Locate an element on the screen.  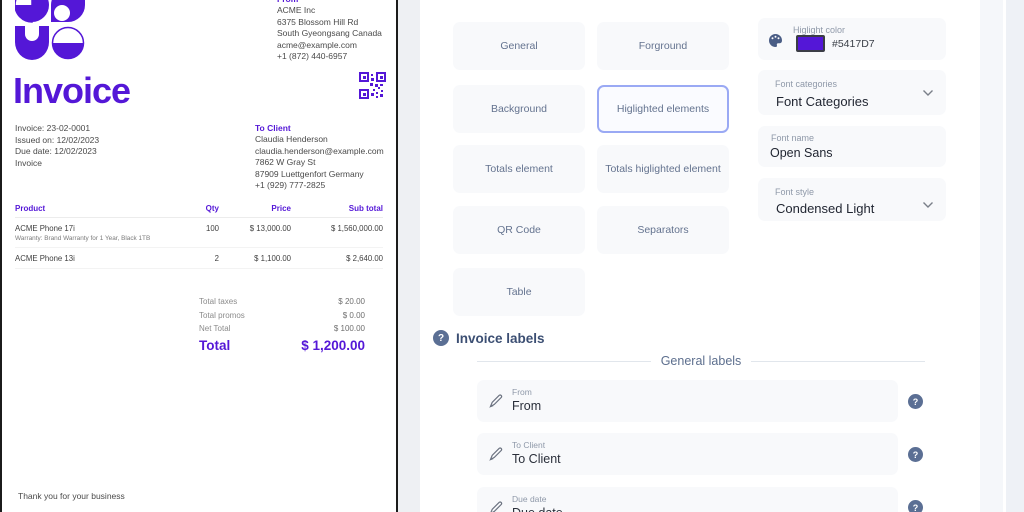
row-price: $ 1,100.00 is located at coordinates (272, 258).